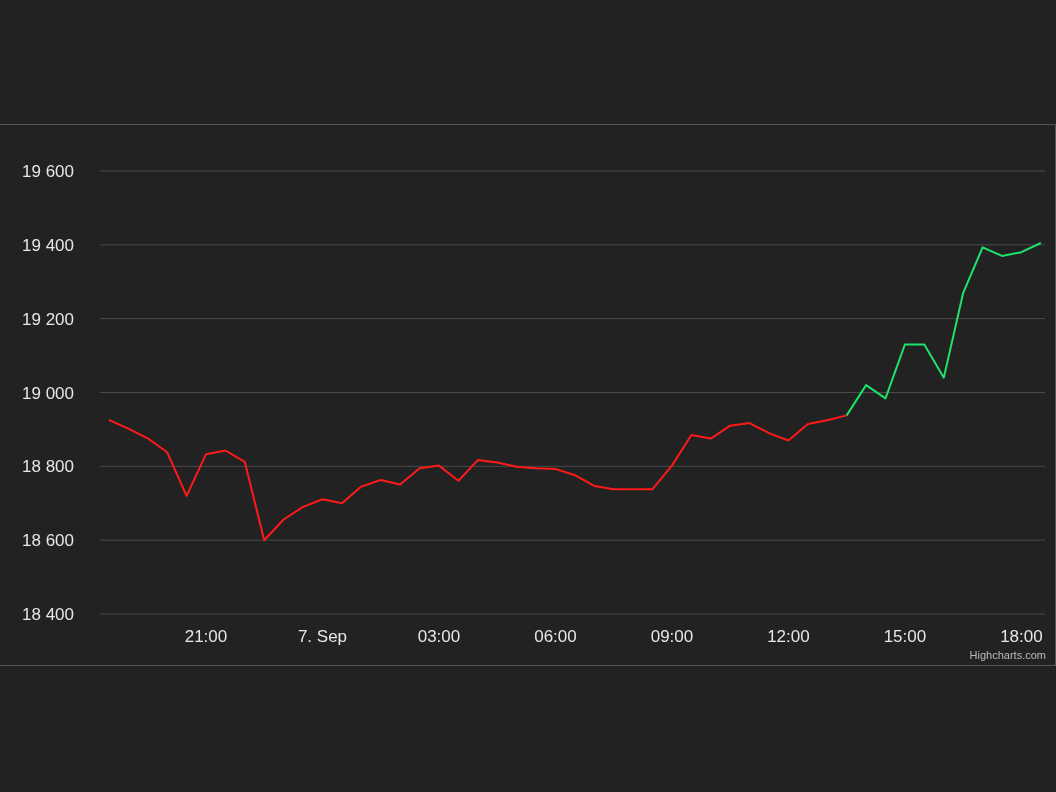 This screenshot has height=792, width=1056. Describe the element at coordinates (48, 245) in the screenshot. I see `y-axis-label: 19 400` at that location.